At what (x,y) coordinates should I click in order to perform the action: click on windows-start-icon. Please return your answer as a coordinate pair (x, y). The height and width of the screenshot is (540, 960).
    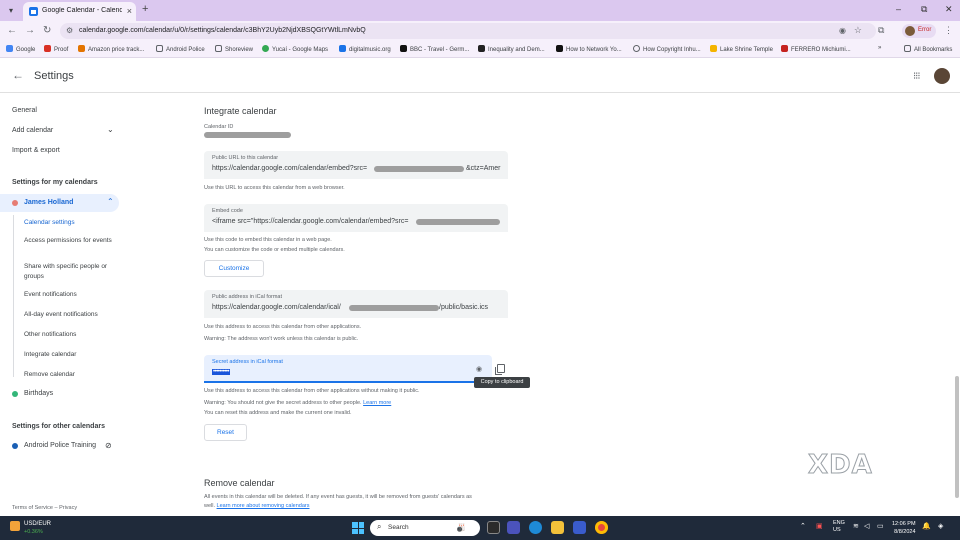
    Looking at the image, I should click on (358, 528).